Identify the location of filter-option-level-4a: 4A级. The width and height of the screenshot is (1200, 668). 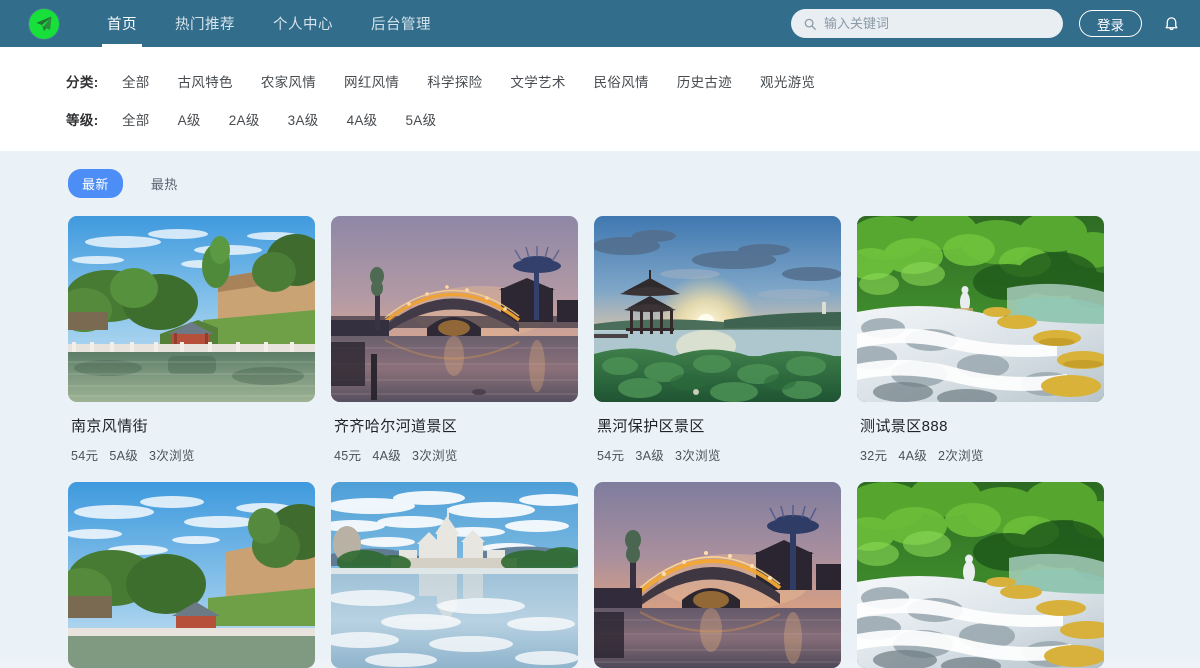
(362, 119).